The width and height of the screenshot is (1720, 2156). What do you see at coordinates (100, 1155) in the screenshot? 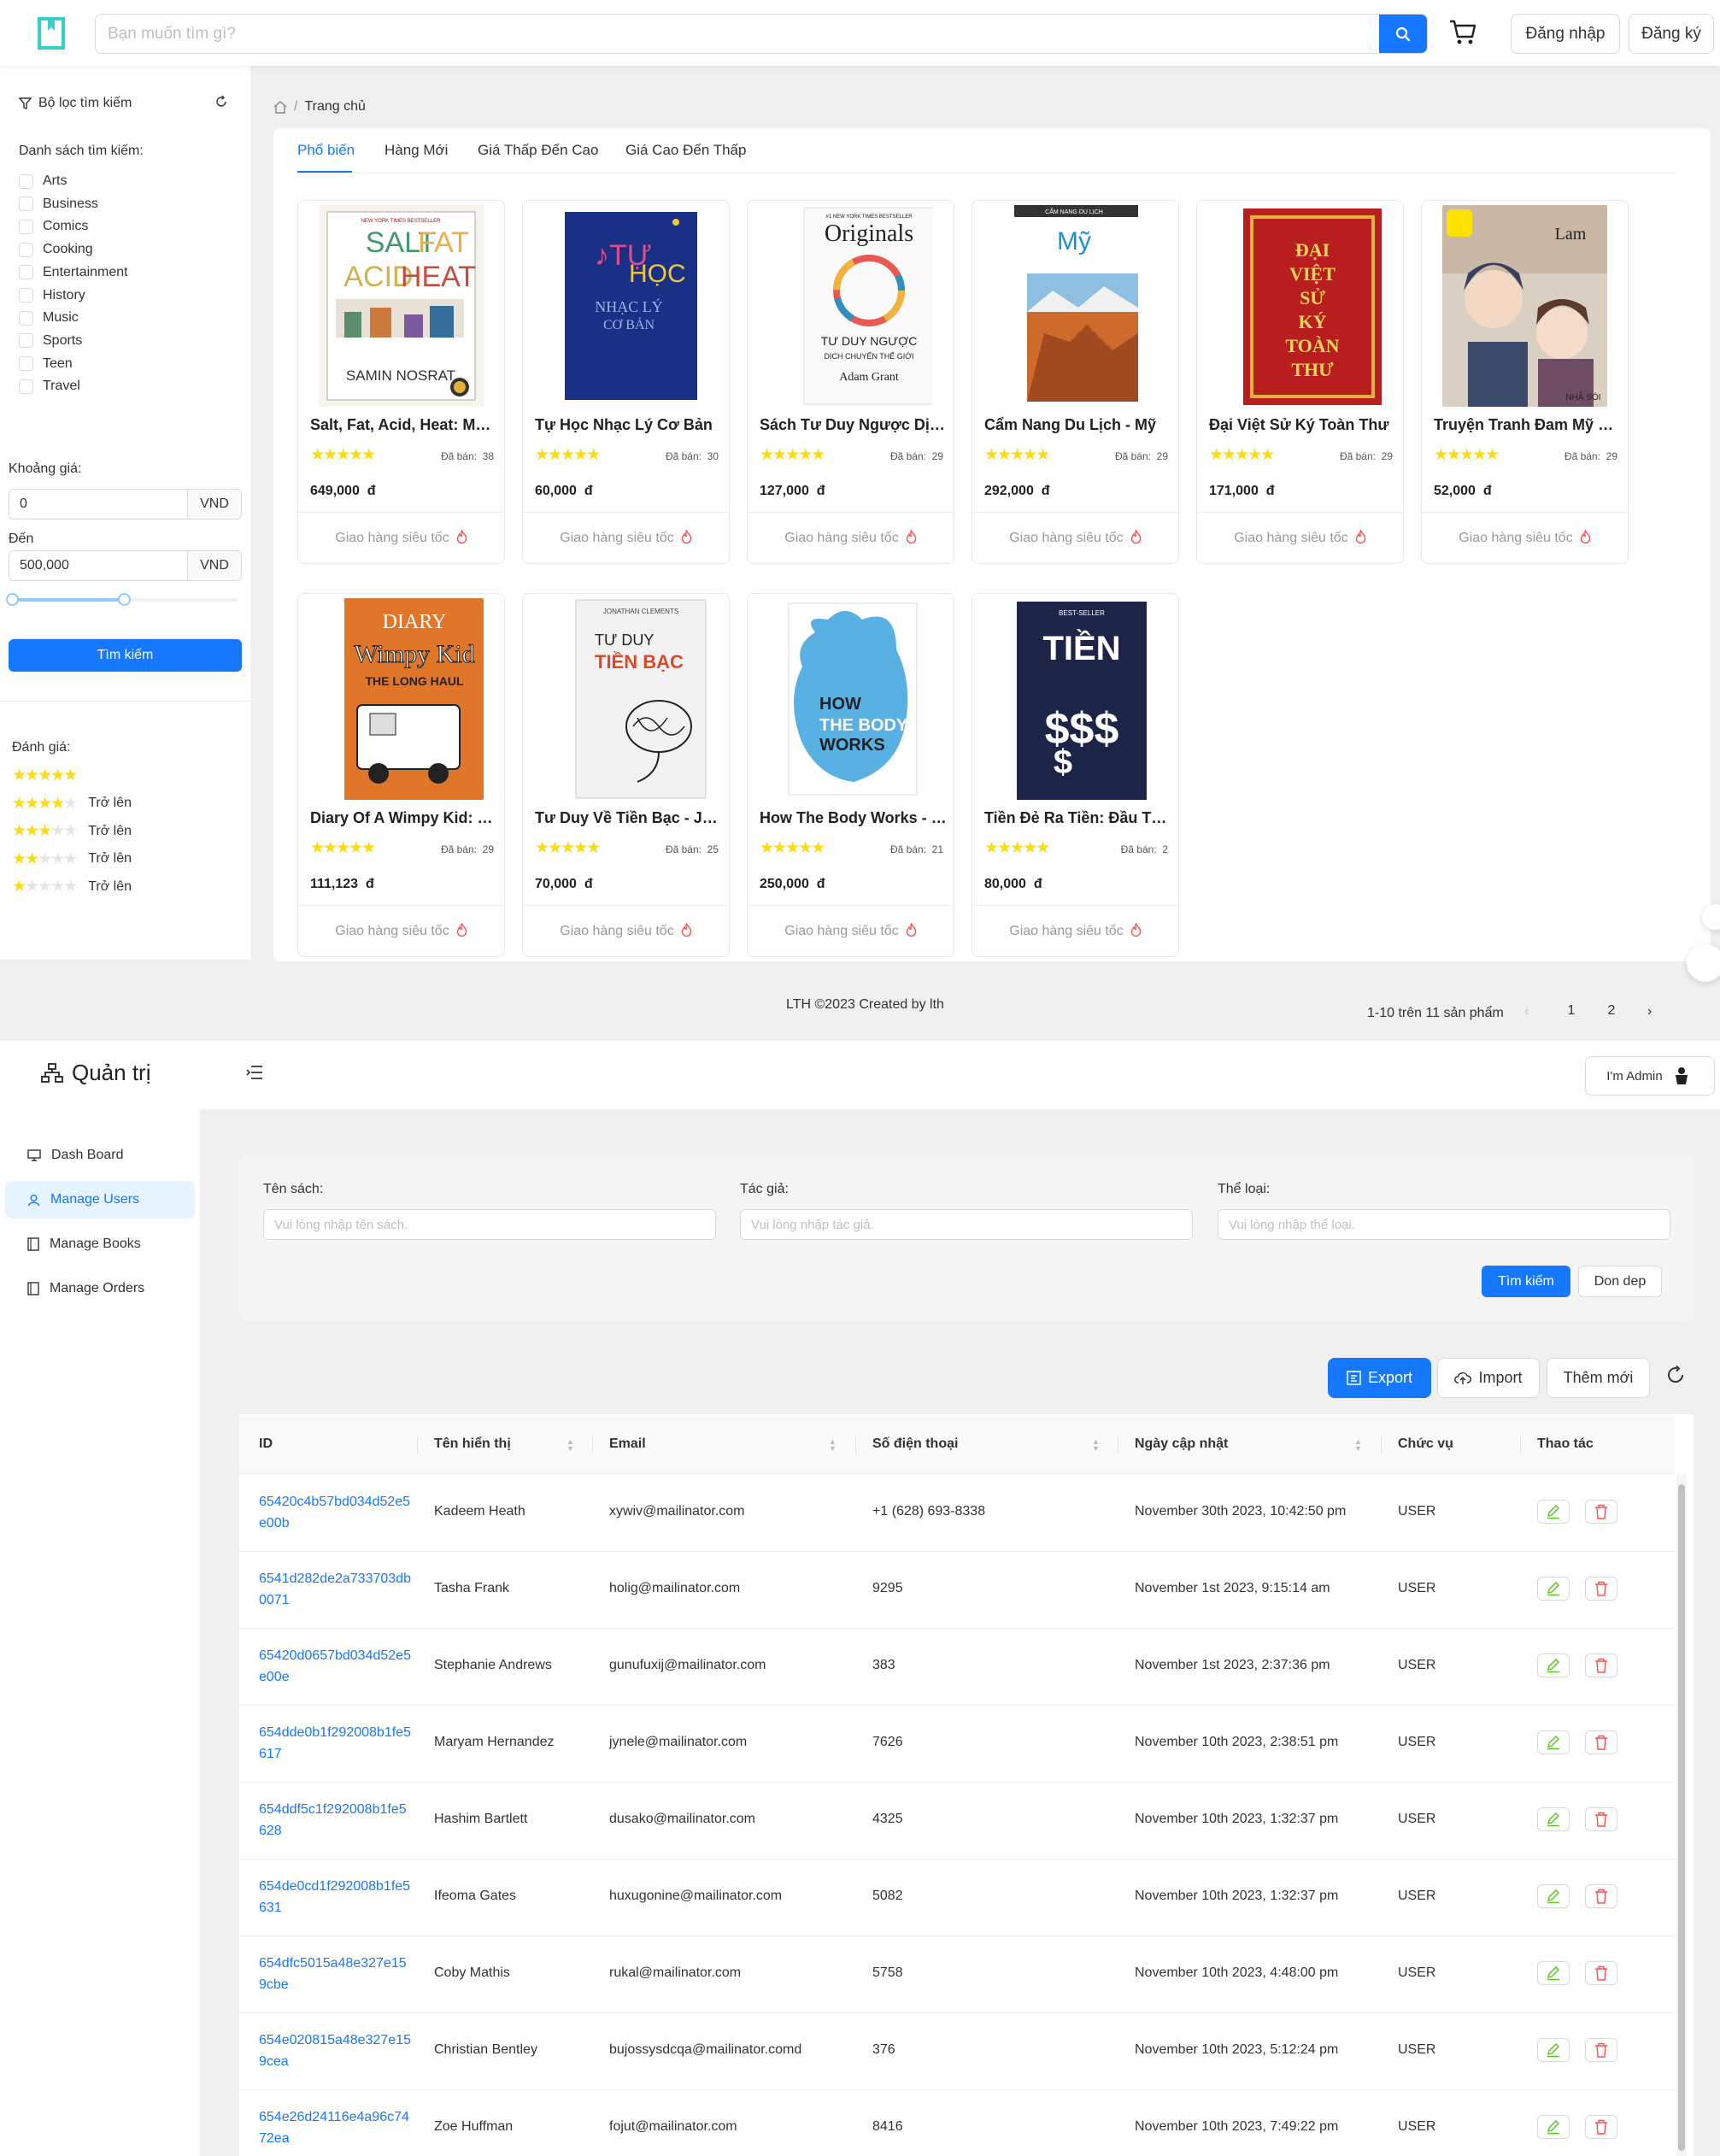
I see `menu-dashboard: Dash Board` at bounding box center [100, 1155].